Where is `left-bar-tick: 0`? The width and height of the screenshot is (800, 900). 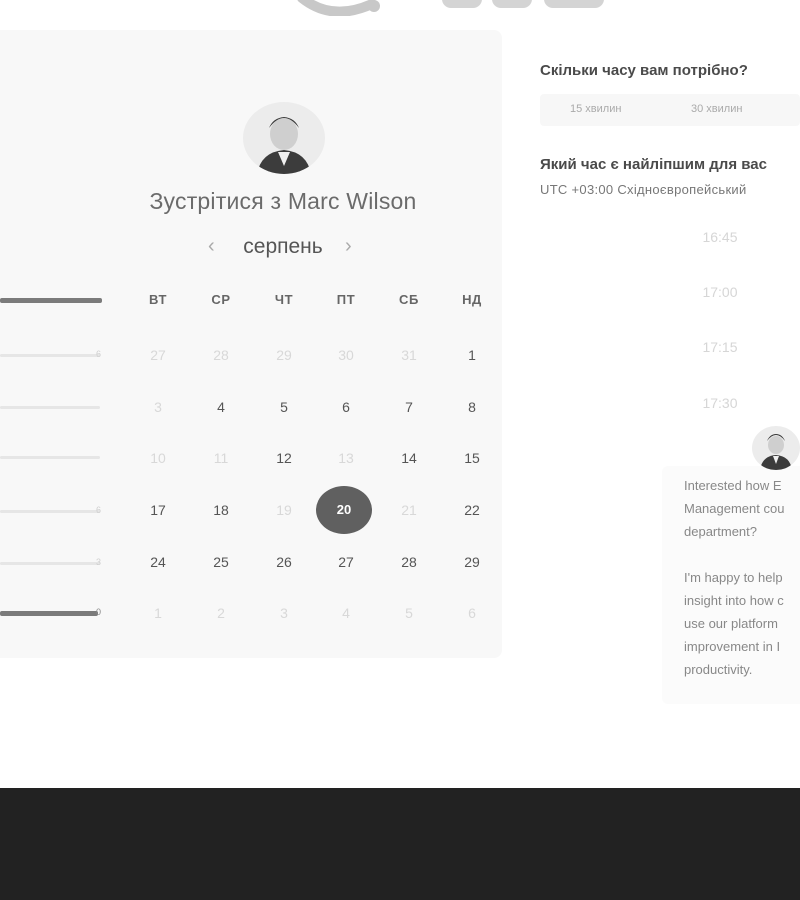
left-bar-tick: 0 is located at coordinates (99, 612).